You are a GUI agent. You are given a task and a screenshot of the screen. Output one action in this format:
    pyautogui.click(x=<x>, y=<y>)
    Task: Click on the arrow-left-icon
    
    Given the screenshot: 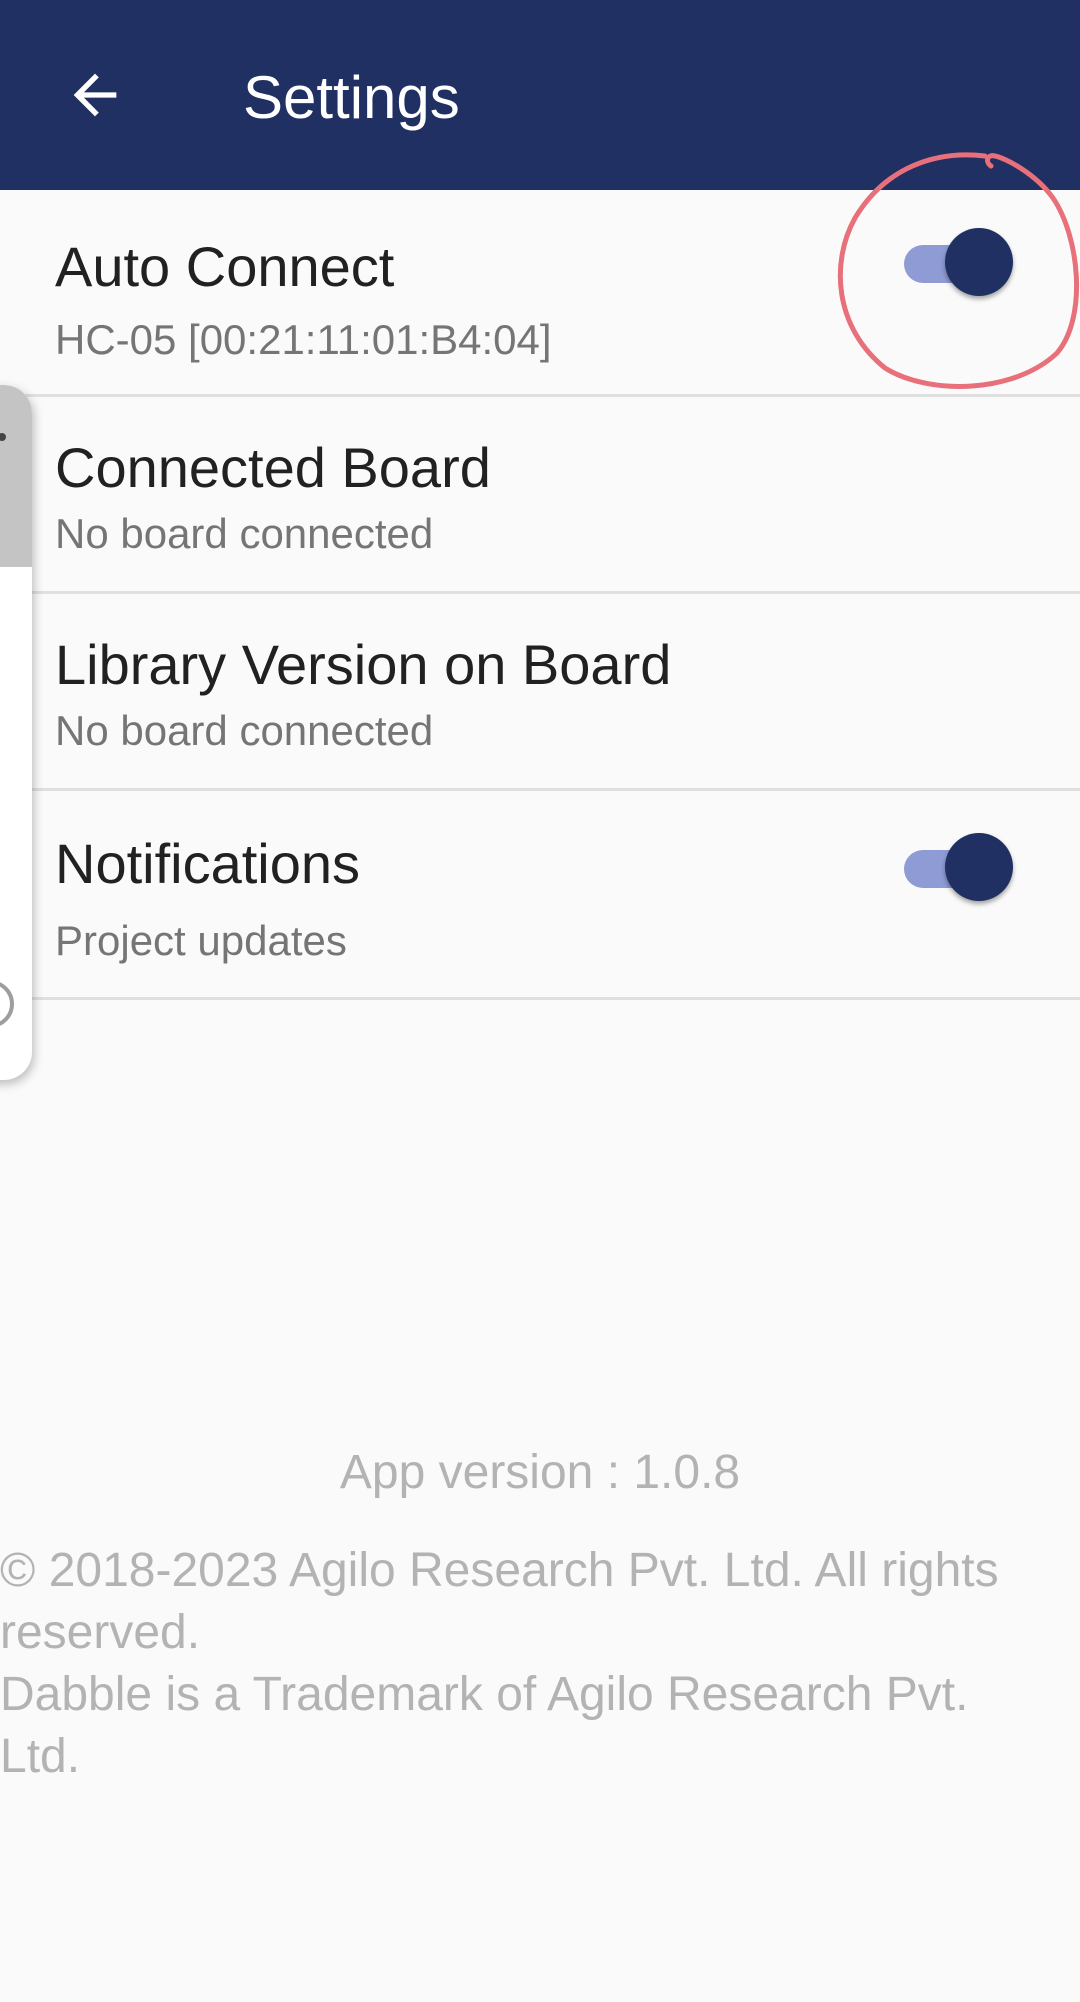 What is the action you would take?
    pyautogui.click(x=95, y=95)
    